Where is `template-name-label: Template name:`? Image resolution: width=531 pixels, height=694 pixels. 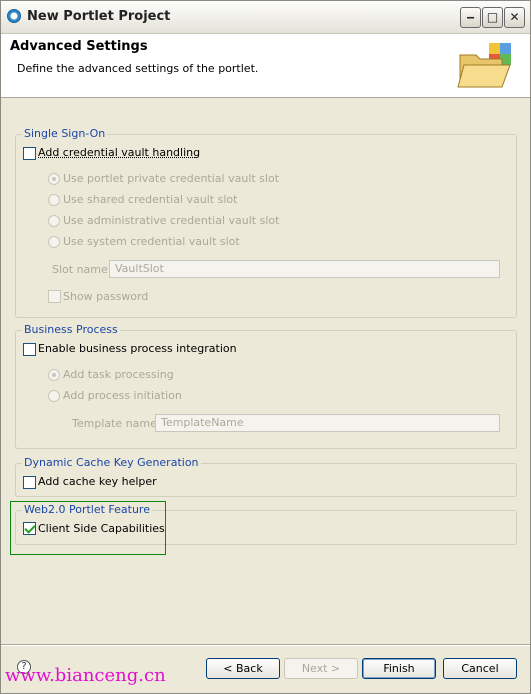 template-name-label: Template name: is located at coordinates (116, 423).